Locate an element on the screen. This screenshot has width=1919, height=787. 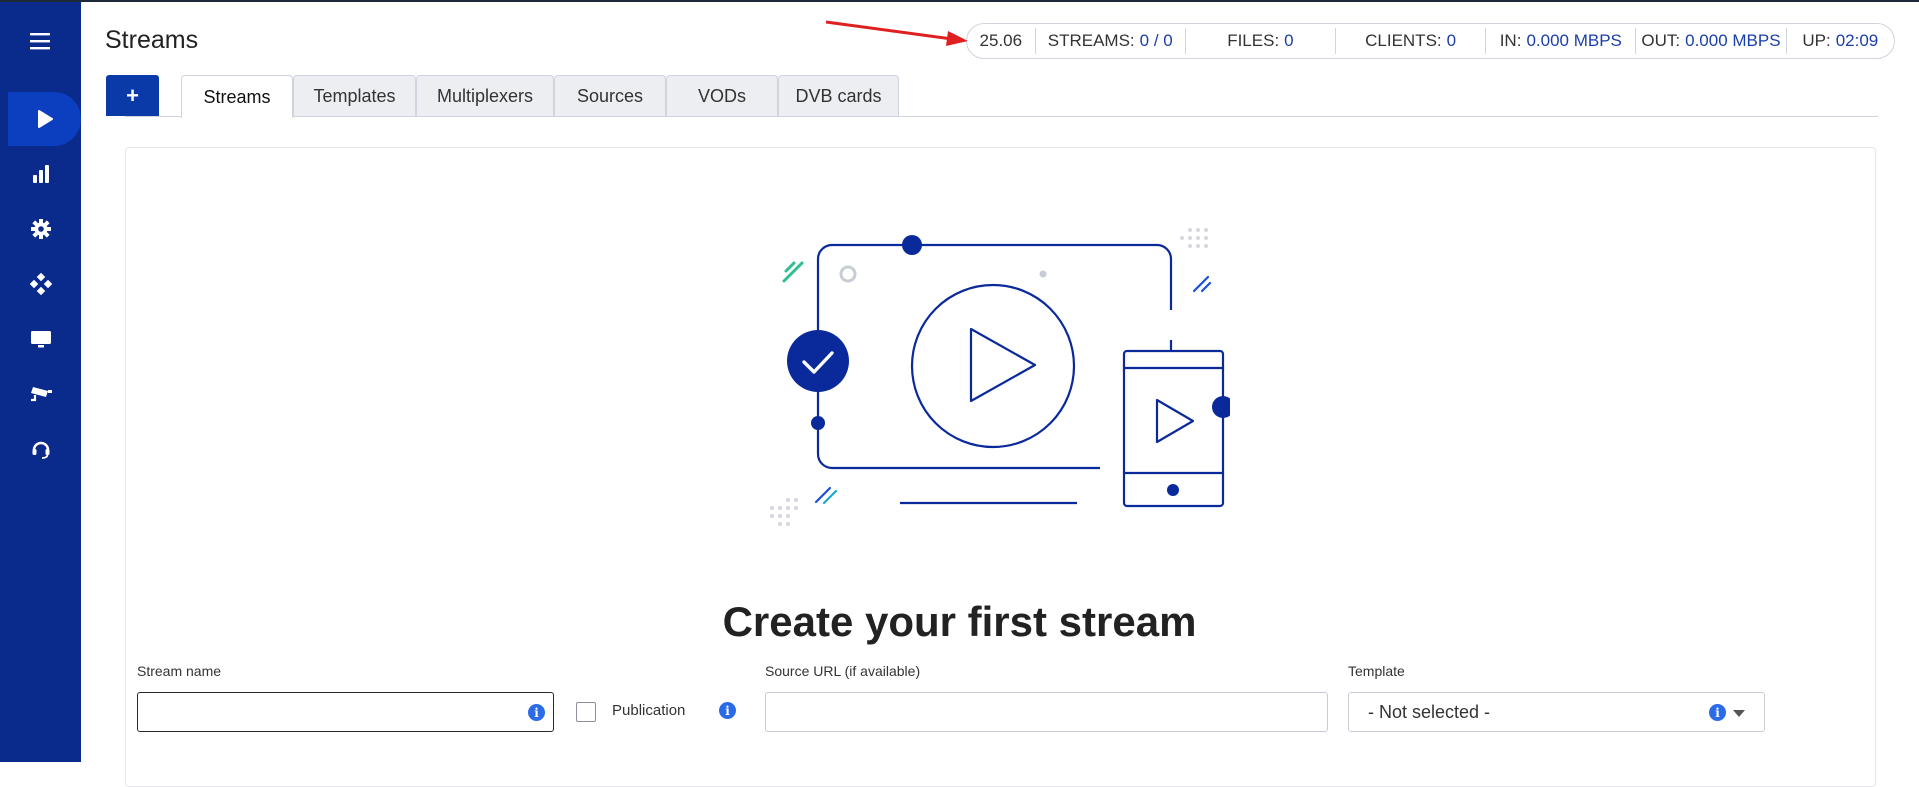
template-label: Template is located at coordinates (1376, 671).